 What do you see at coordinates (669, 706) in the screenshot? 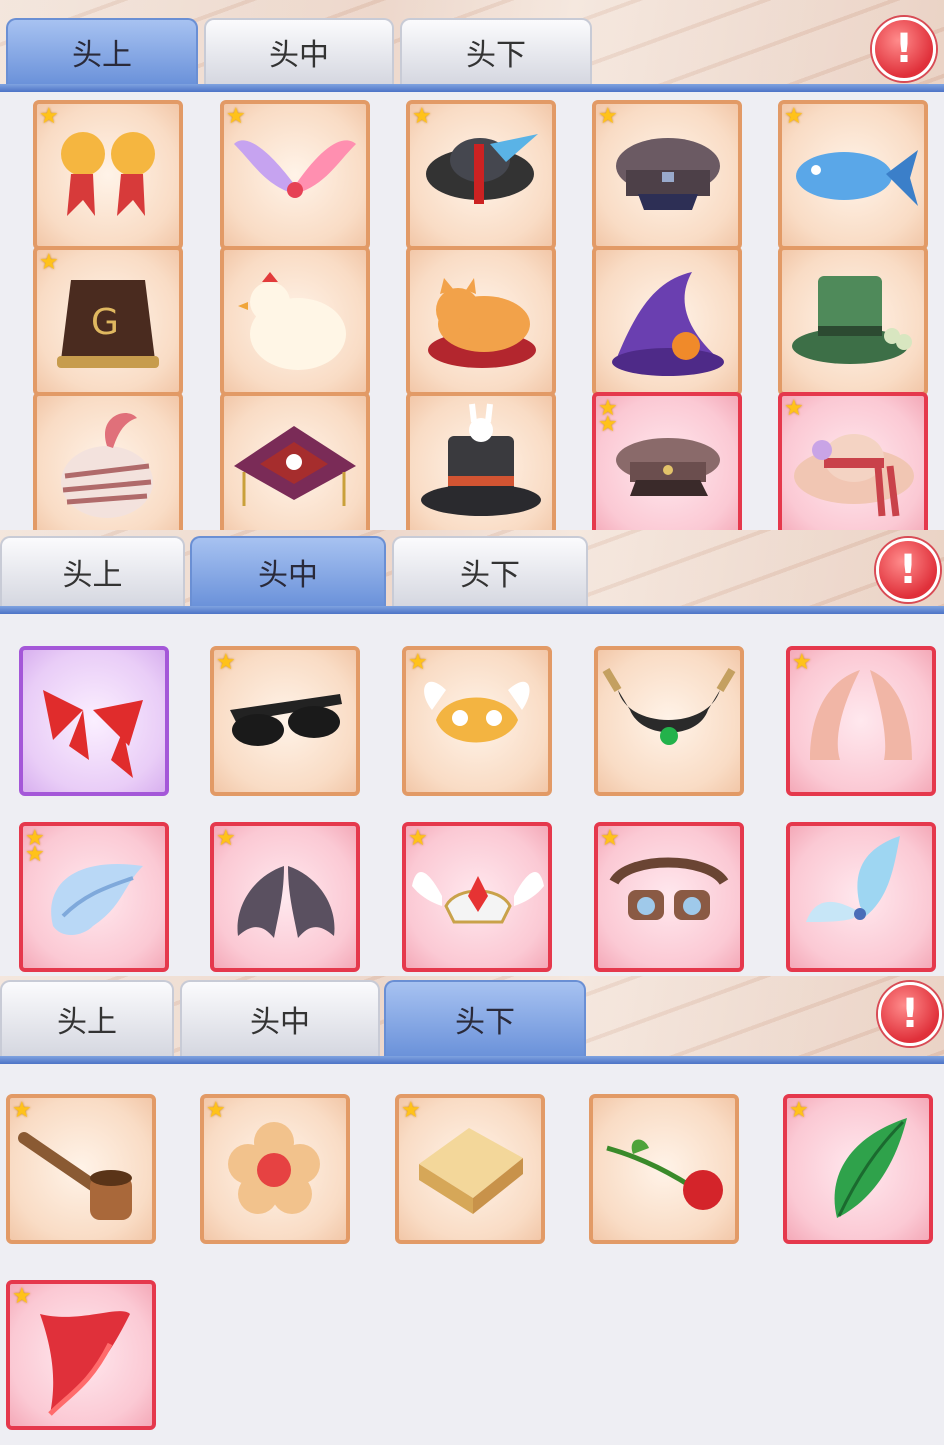
I see `horned-circlet-icon` at bounding box center [669, 706].